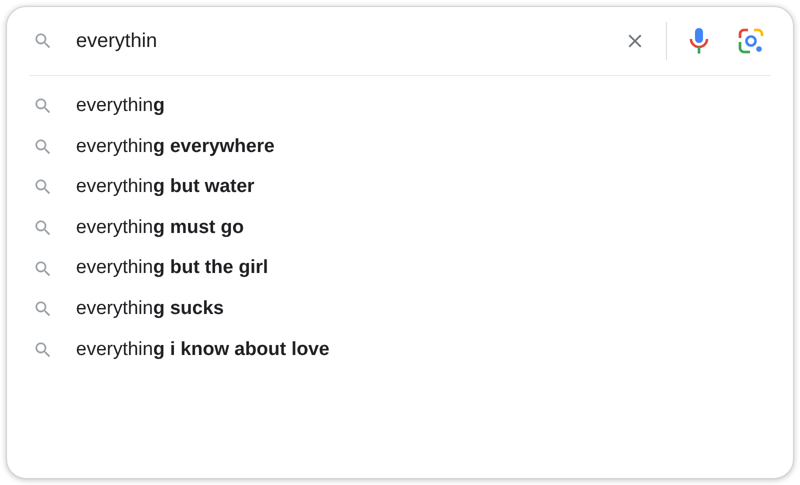  Describe the element at coordinates (400, 309) in the screenshot. I see `suggestion-item: everything sucks` at that location.